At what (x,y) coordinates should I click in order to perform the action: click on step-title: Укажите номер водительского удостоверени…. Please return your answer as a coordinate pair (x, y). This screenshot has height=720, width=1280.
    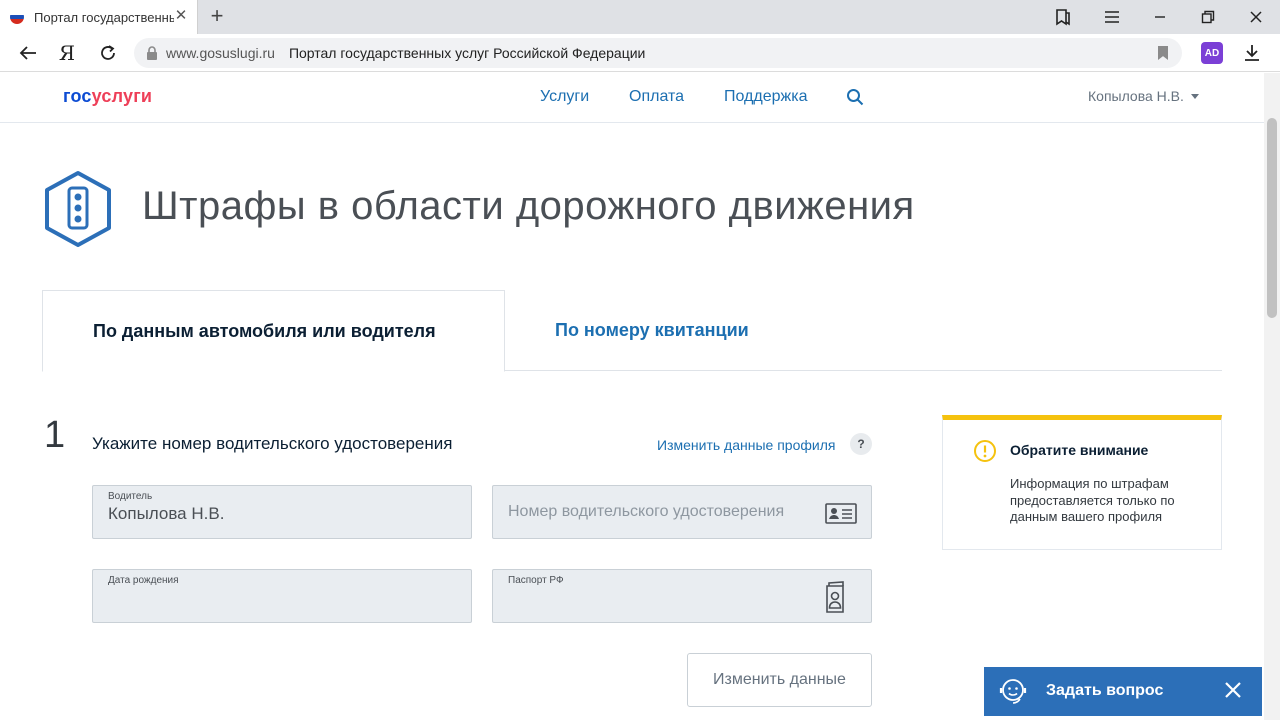
    Looking at the image, I should click on (272, 443).